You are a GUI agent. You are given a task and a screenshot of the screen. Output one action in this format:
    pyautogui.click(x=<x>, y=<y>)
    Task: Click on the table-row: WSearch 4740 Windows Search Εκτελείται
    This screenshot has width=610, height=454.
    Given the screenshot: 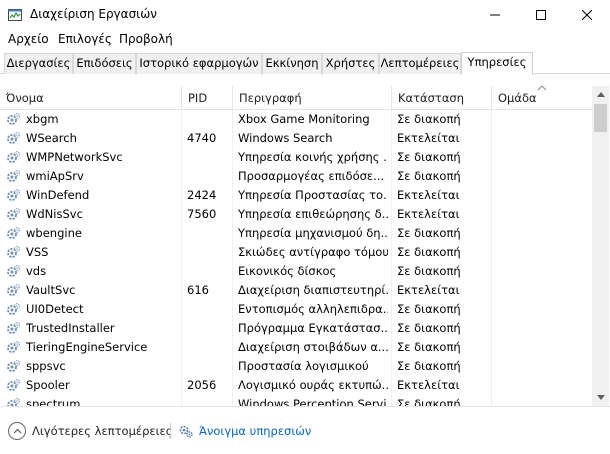 What is the action you would take?
    pyautogui.click(x=296, y=138)
    